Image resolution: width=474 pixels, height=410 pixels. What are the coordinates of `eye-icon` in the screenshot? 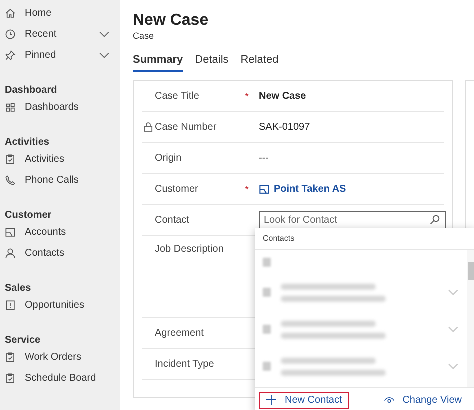 It's located at (389, 400).